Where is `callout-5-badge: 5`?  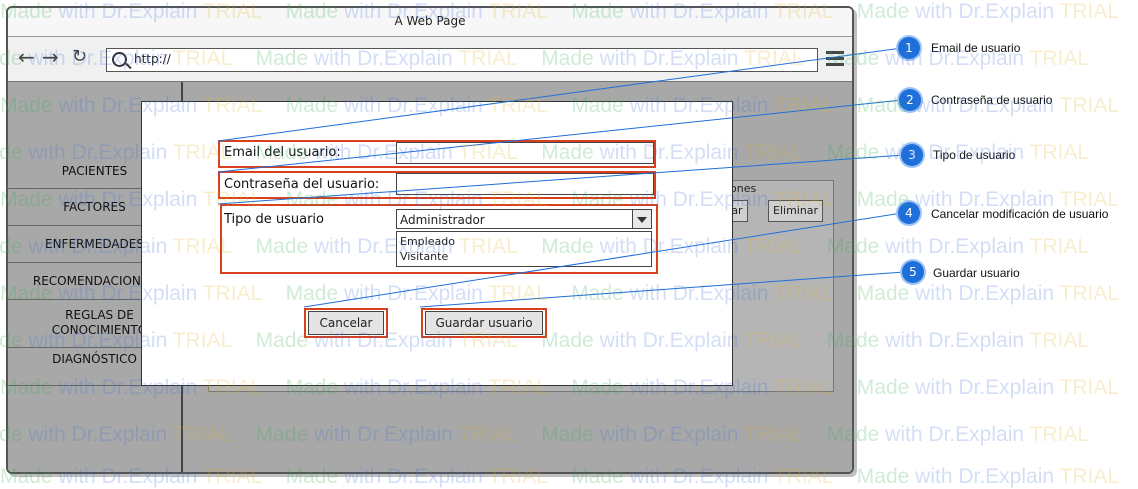 callout-5-badge: 5 is located at coordinates (913, 272).